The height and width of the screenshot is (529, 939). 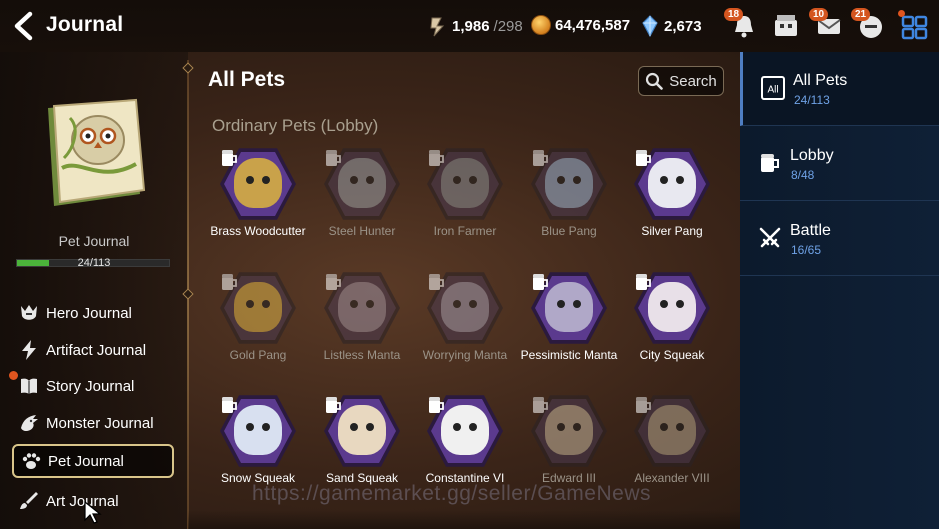 I want to click on pet-name: Blue Pang, so click(x=569, y=231).